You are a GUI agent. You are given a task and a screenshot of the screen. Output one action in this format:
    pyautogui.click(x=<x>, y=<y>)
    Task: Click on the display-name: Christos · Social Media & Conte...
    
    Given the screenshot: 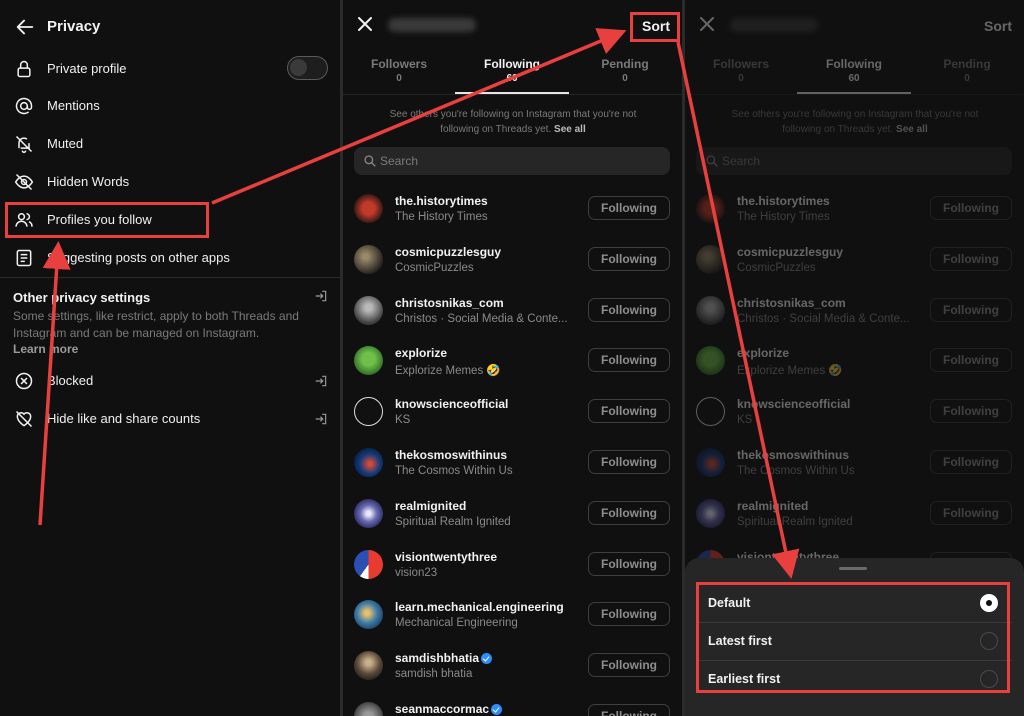 What is the action you would take?
    pyautogui.click(x=823, y=318)
    